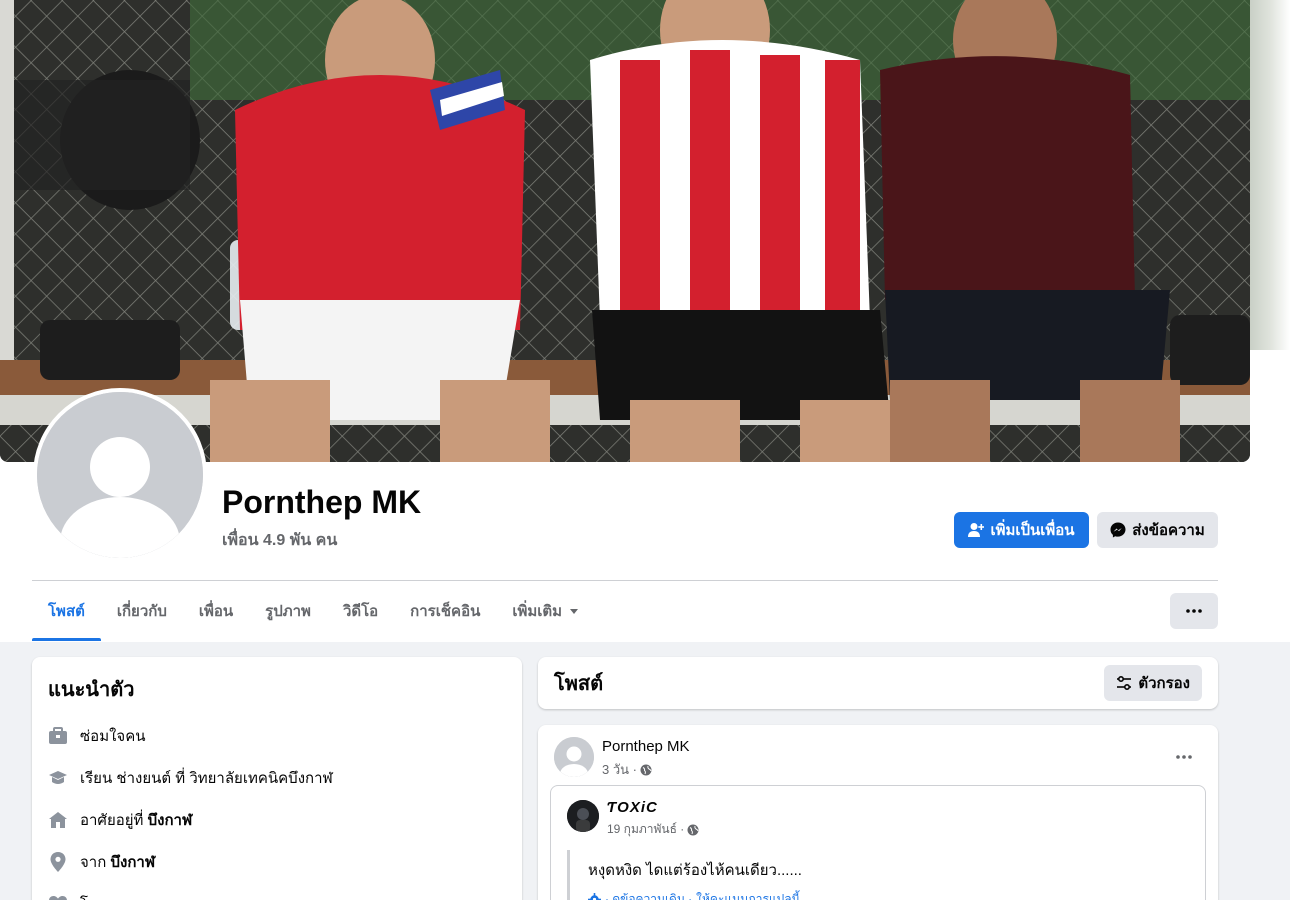  I want to click on header-divider, so click(625, 580).